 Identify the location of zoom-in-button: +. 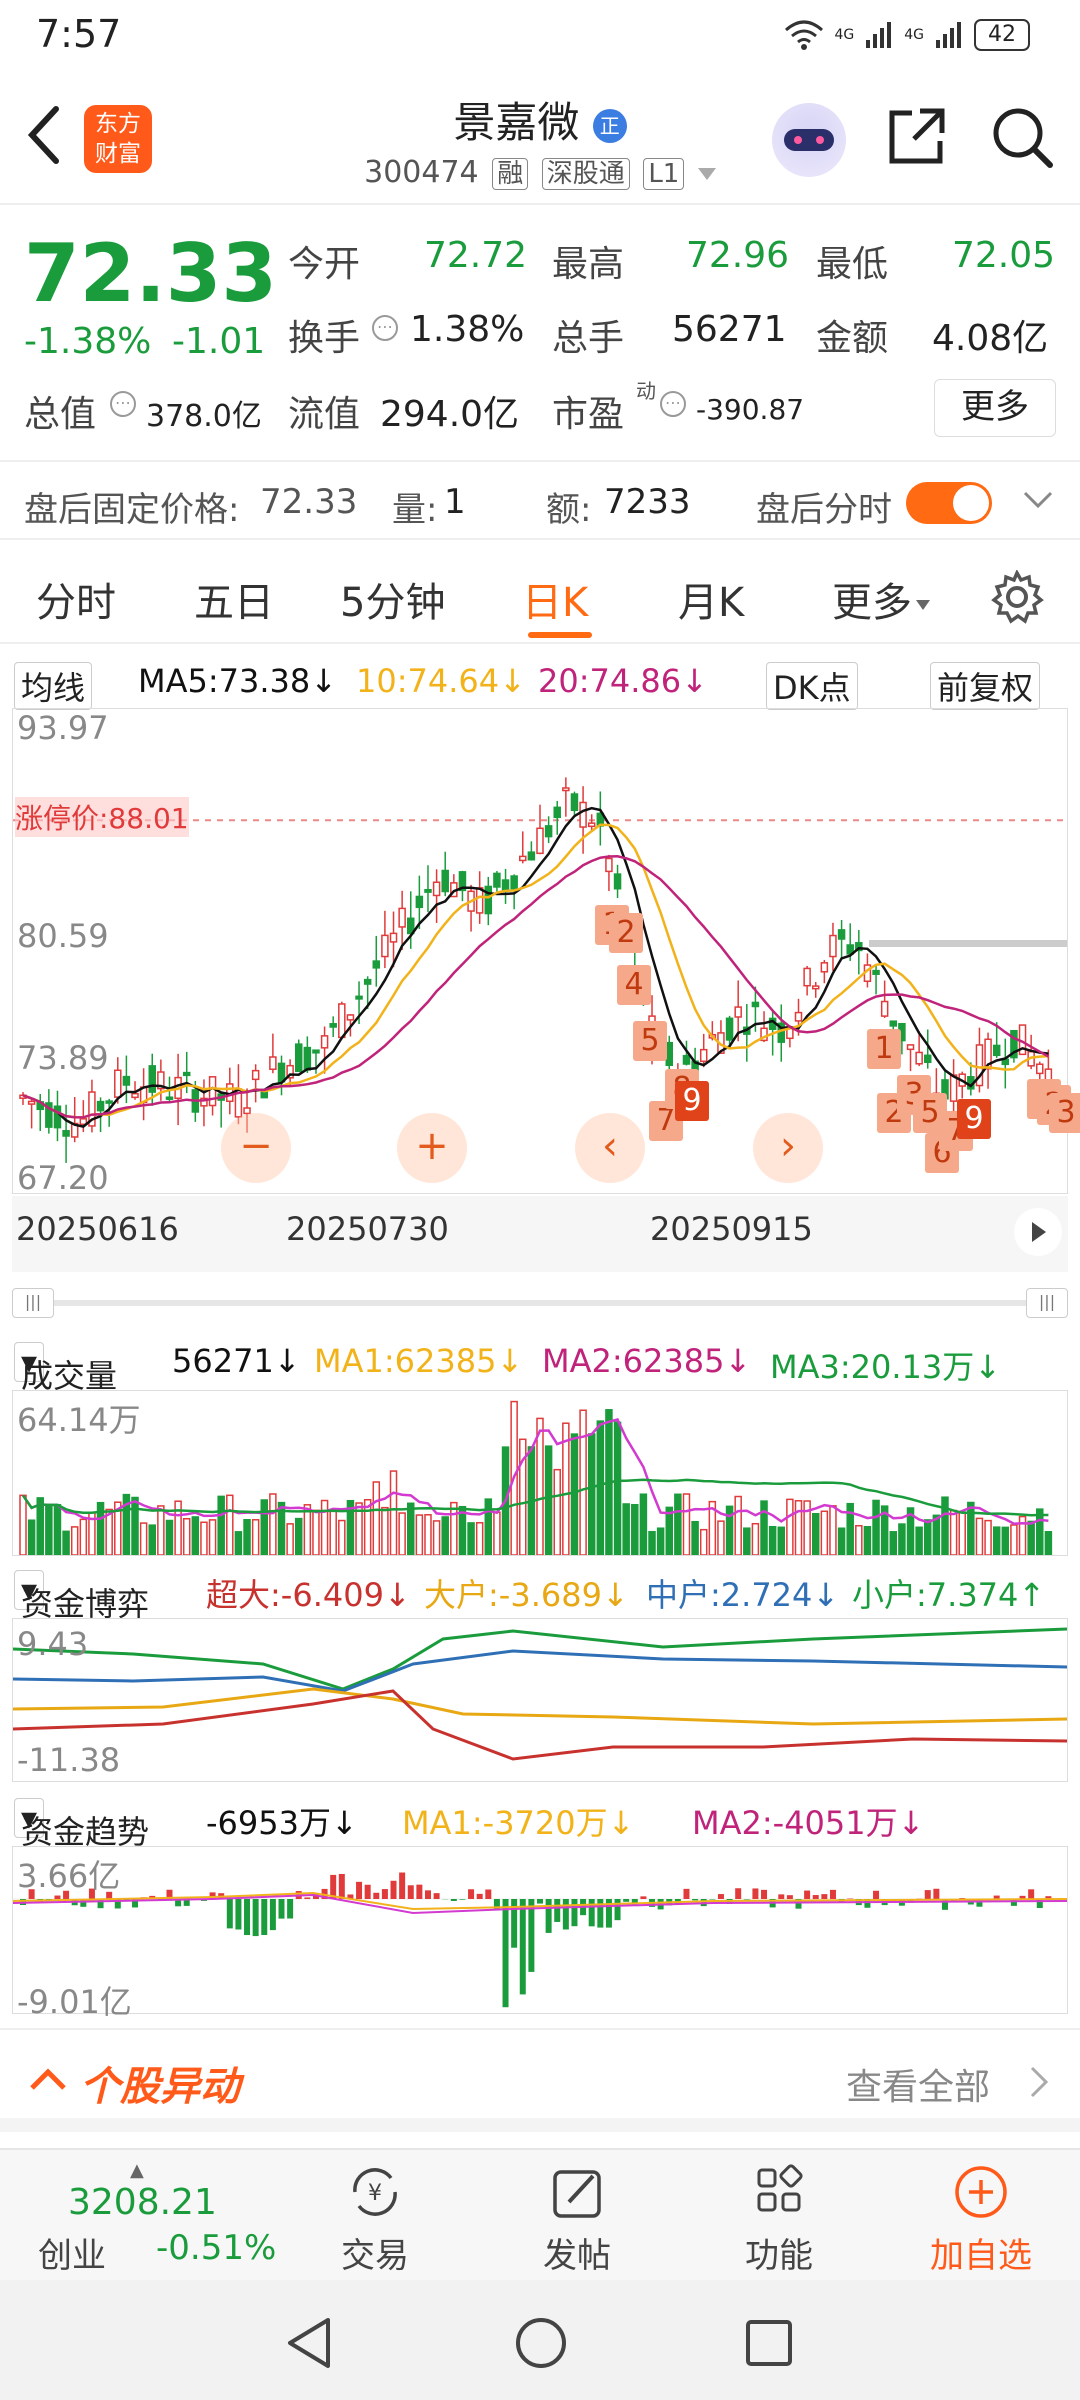
(432, 1148).